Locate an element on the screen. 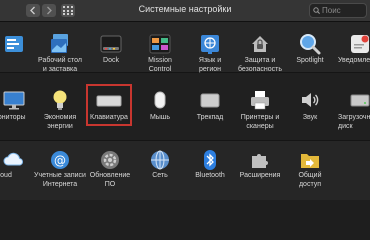 This screenshot has height=240, width=370. security-icon is located at coordinates (260, 44).